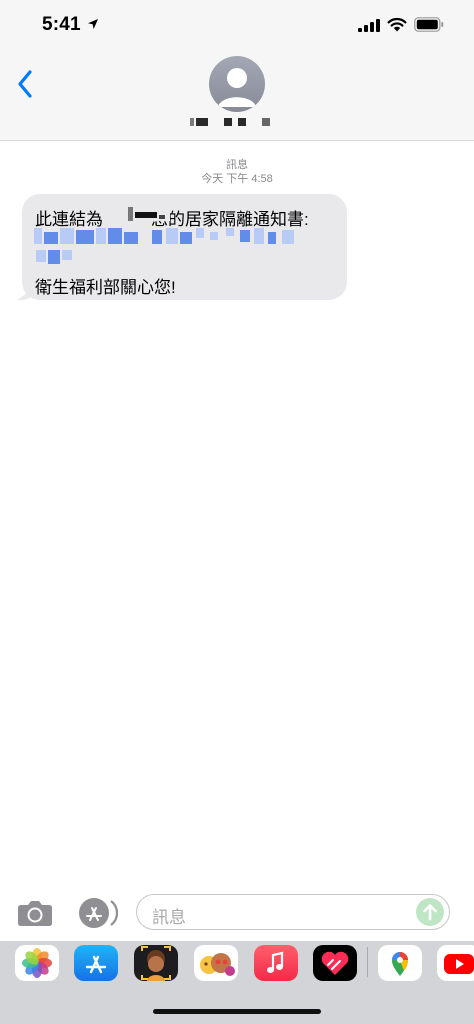 This screenshot has height=1024, width=474. Describe the element at coordinates (276, 963) in the screenshot. I see `music-app-icon` at that location.